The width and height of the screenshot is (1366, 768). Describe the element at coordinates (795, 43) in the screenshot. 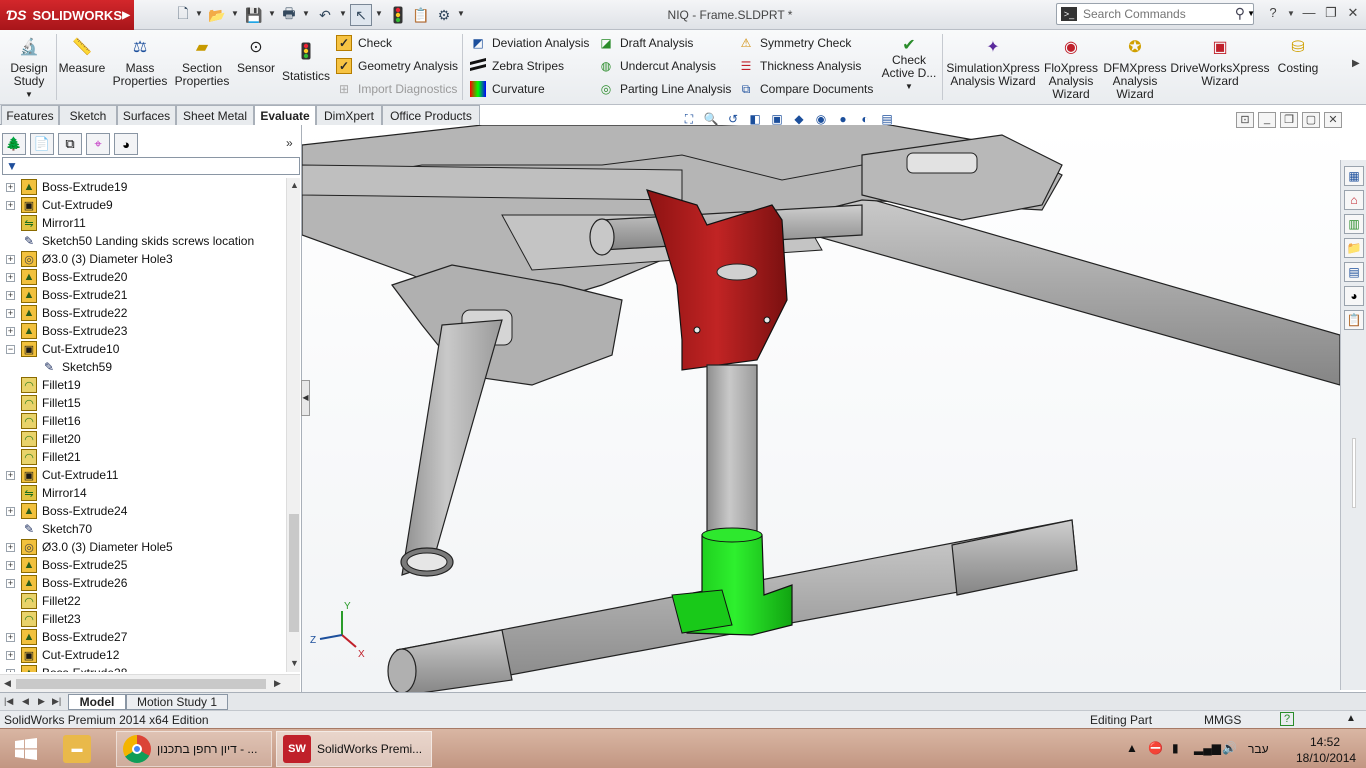

I see `symmetry-check-button: ⚠ Symmetry Check` at that location.